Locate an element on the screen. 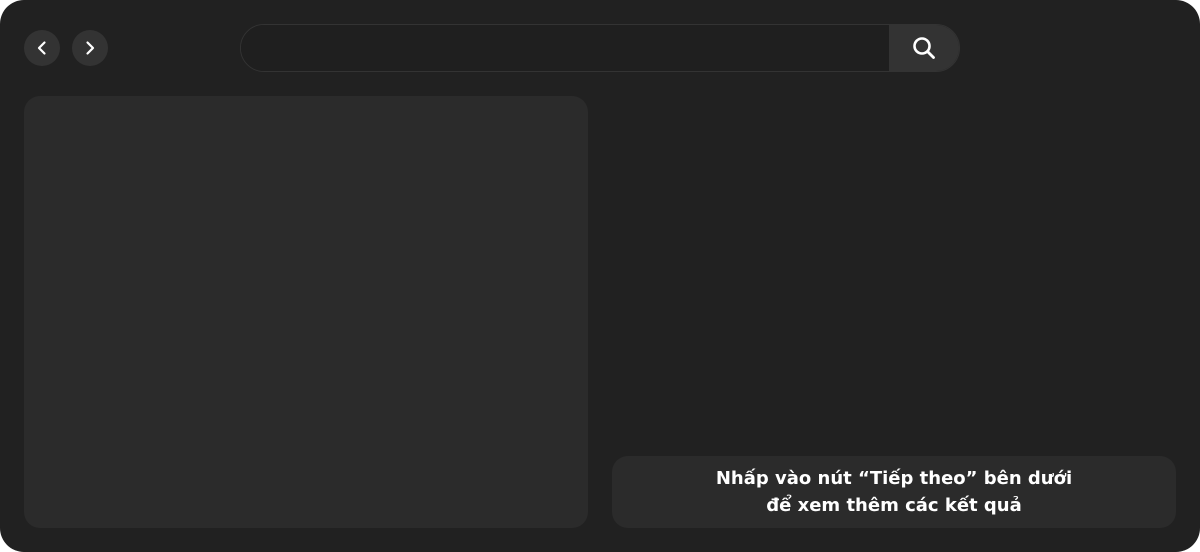 The height and width of the screenshot is (552, 1200). chevron-right-icon is located at coordinates (90, 48).